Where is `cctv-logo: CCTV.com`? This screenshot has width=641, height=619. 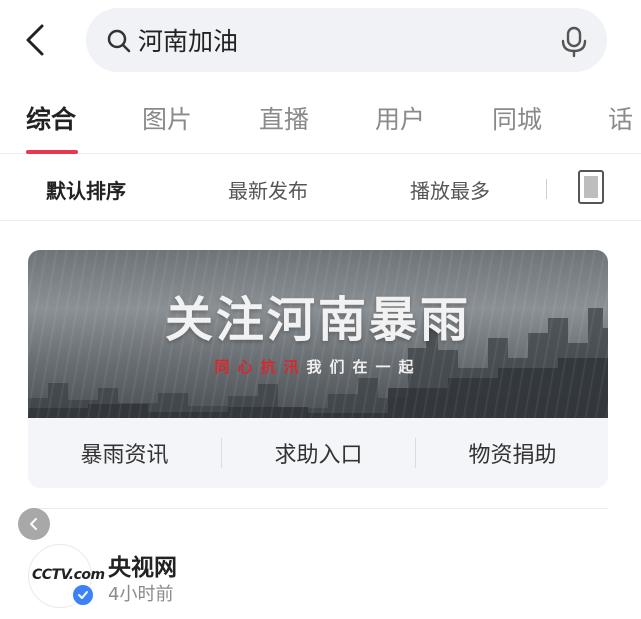 cctv-logo: CCTV.com is located at coordinates (68, 575).